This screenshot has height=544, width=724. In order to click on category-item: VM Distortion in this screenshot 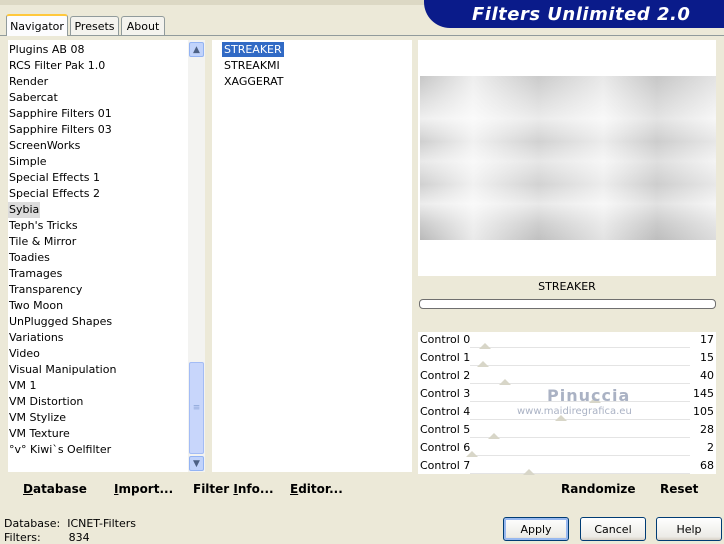, I will do `click(46, 402)`.